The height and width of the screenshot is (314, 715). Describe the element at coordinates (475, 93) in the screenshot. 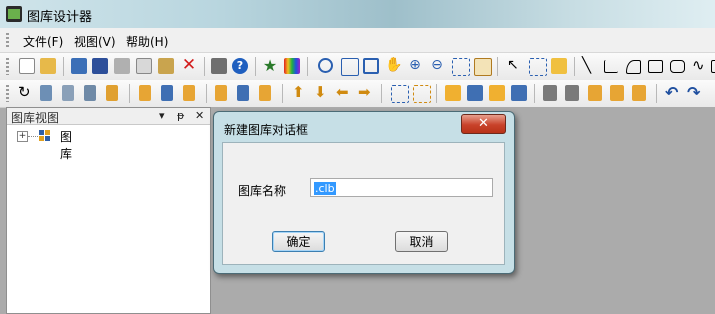

I see `send-back-icon` at that location.